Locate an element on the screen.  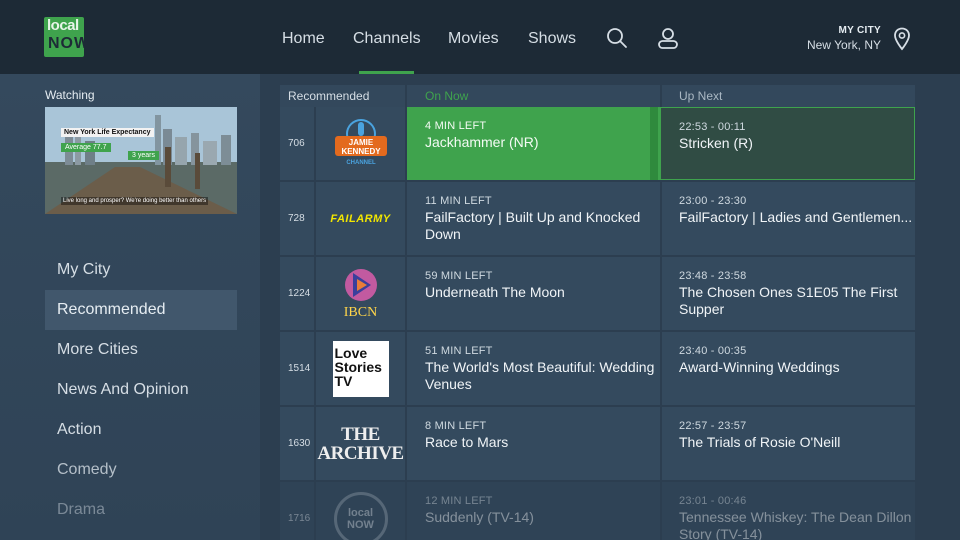
nav-home: Home is located at coordinates (303, 39).